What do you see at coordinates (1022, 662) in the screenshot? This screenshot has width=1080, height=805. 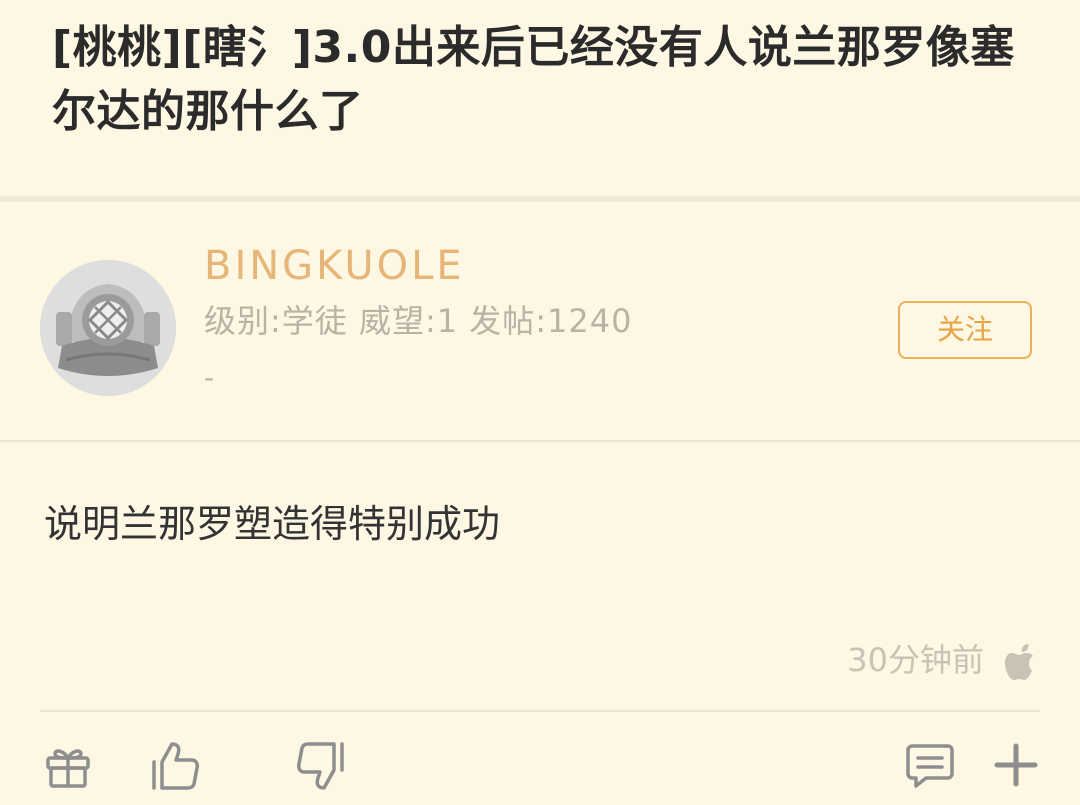 I see `apple-icon` at bounding box center [1022, 662].